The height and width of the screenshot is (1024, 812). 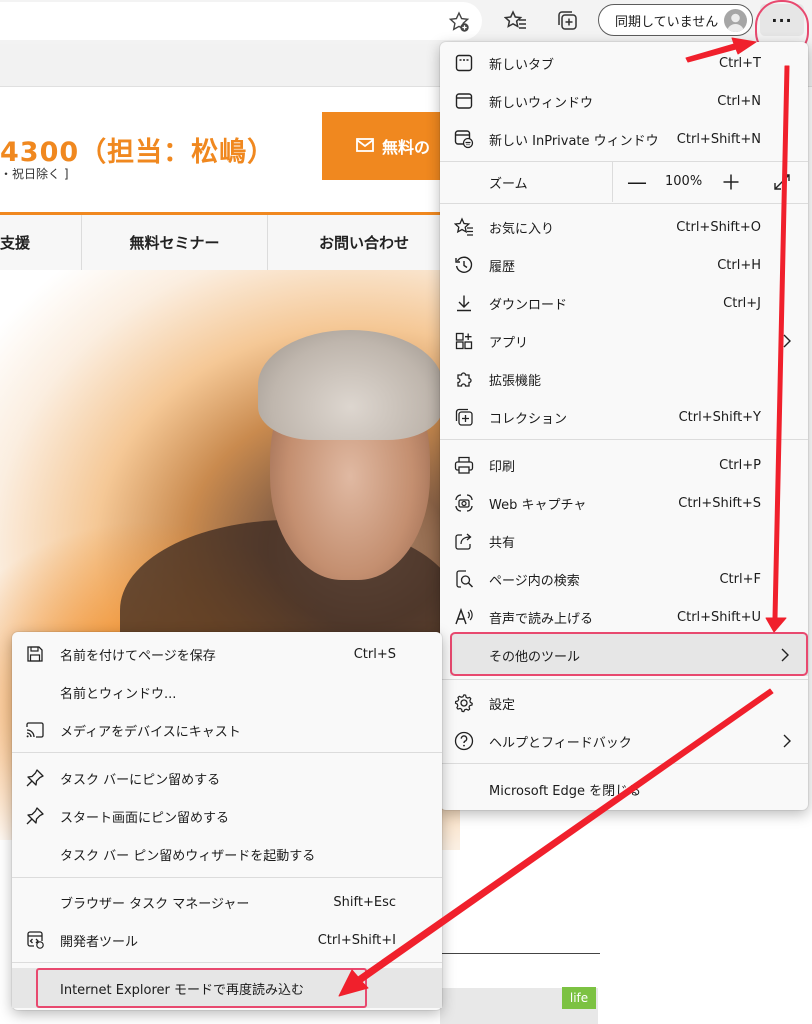 I want to click on menu-item-read-aloud: 音声で読み上げる Ctrl+Shift+U, so click(x=624, y=617).